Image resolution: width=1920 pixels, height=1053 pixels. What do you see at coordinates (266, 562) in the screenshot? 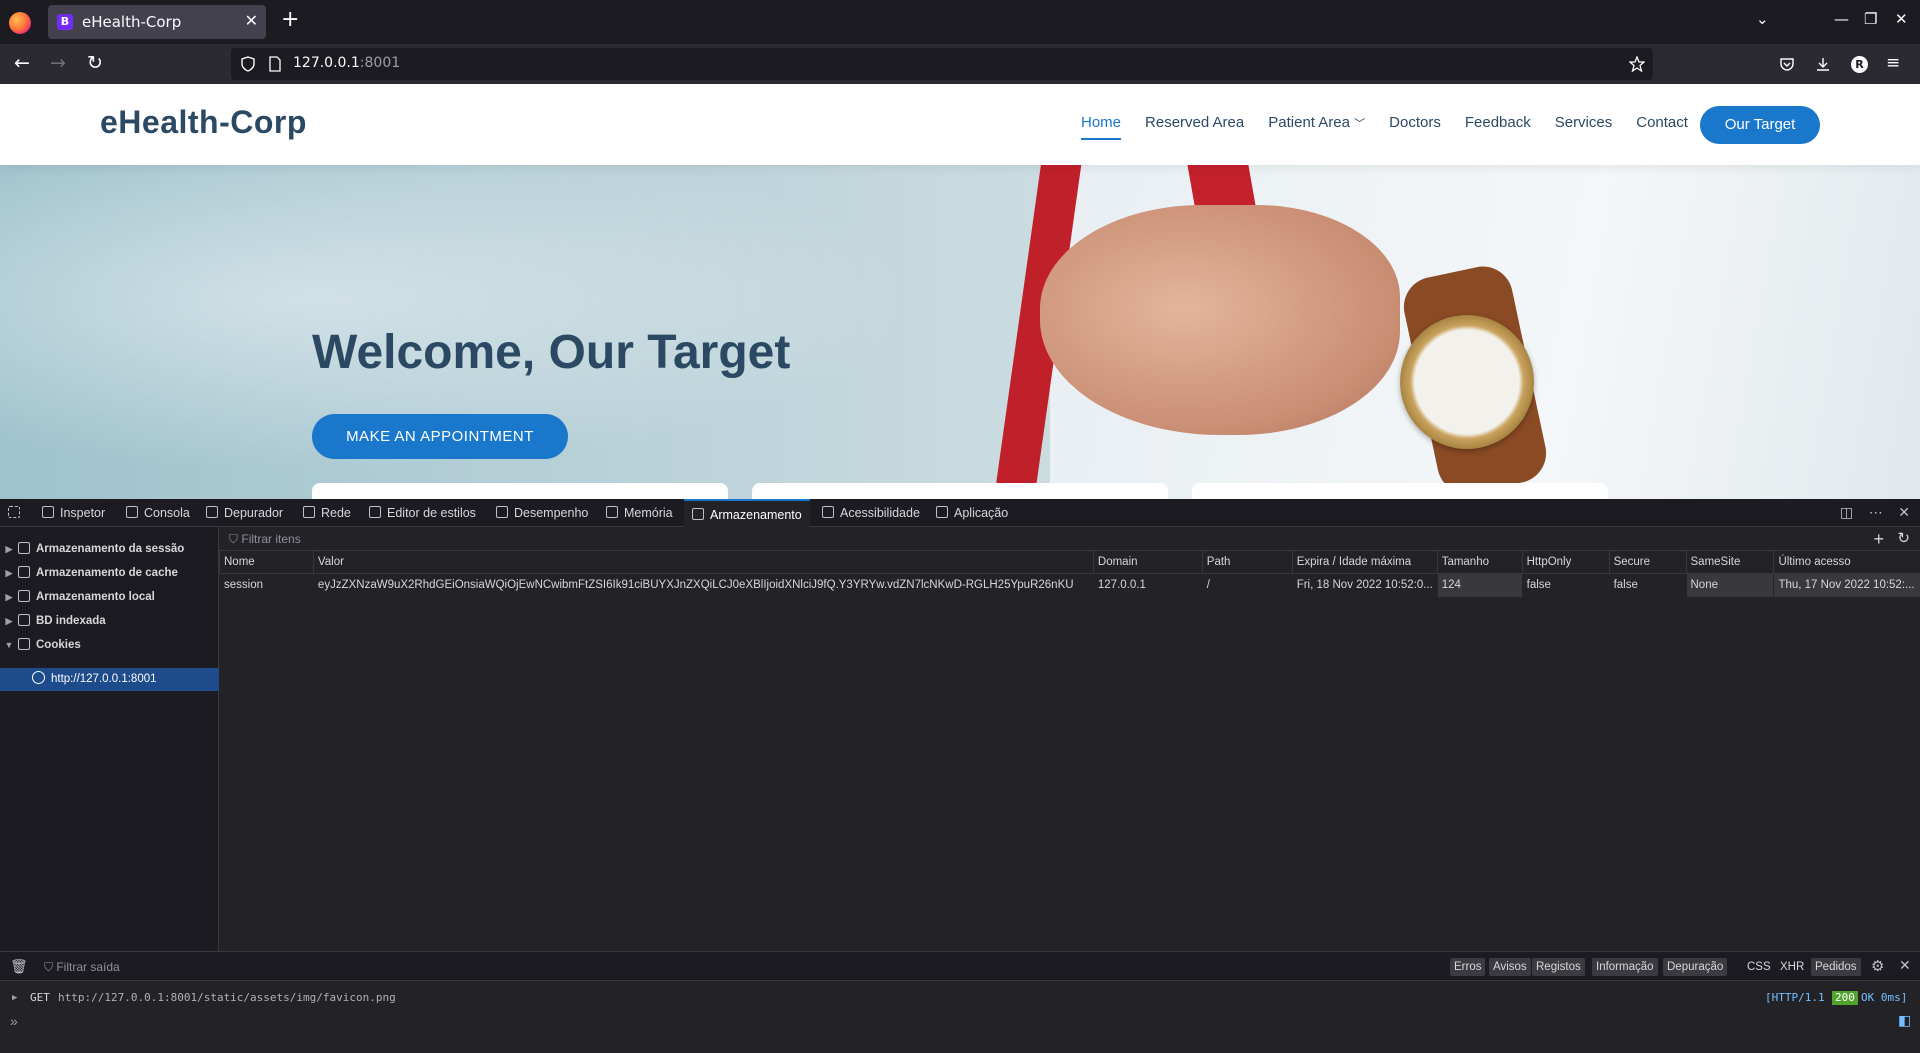
I see `col-name: Nome` at bounding box center [266, 562].